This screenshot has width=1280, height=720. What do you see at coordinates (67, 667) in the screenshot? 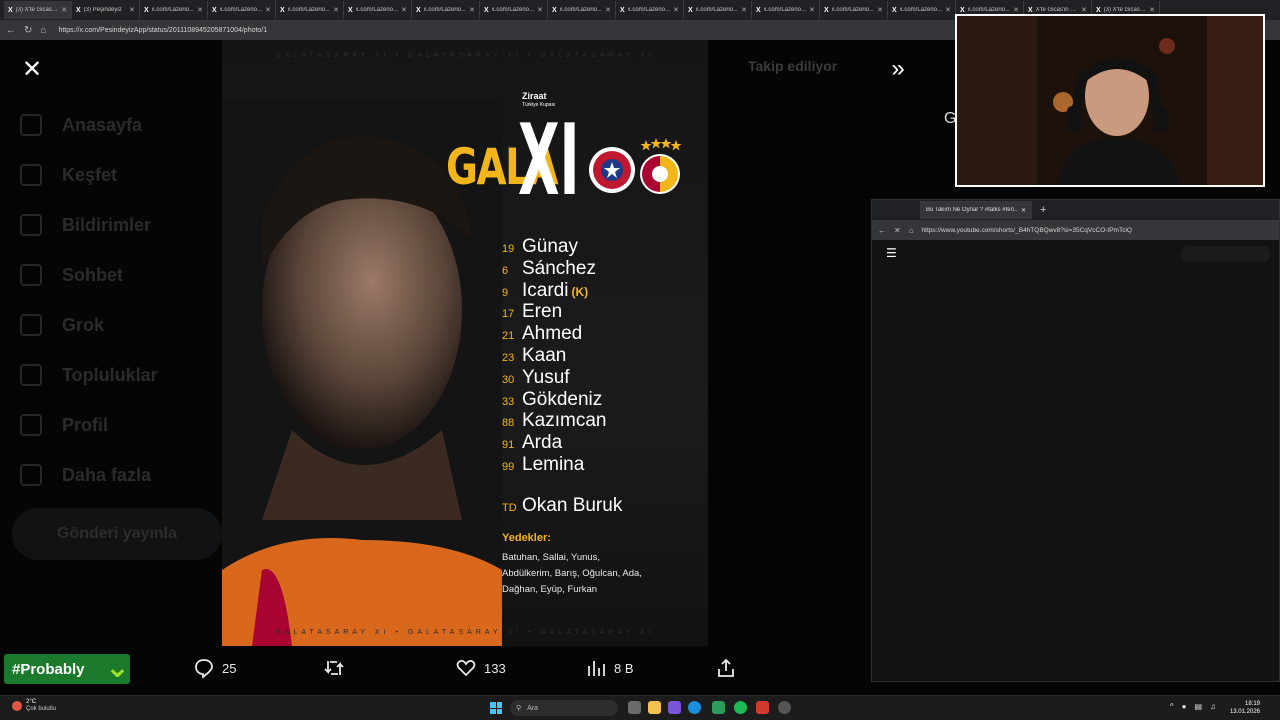
I see `channel-watermark: #Probably ⌄` at bounding box center [67, 667].